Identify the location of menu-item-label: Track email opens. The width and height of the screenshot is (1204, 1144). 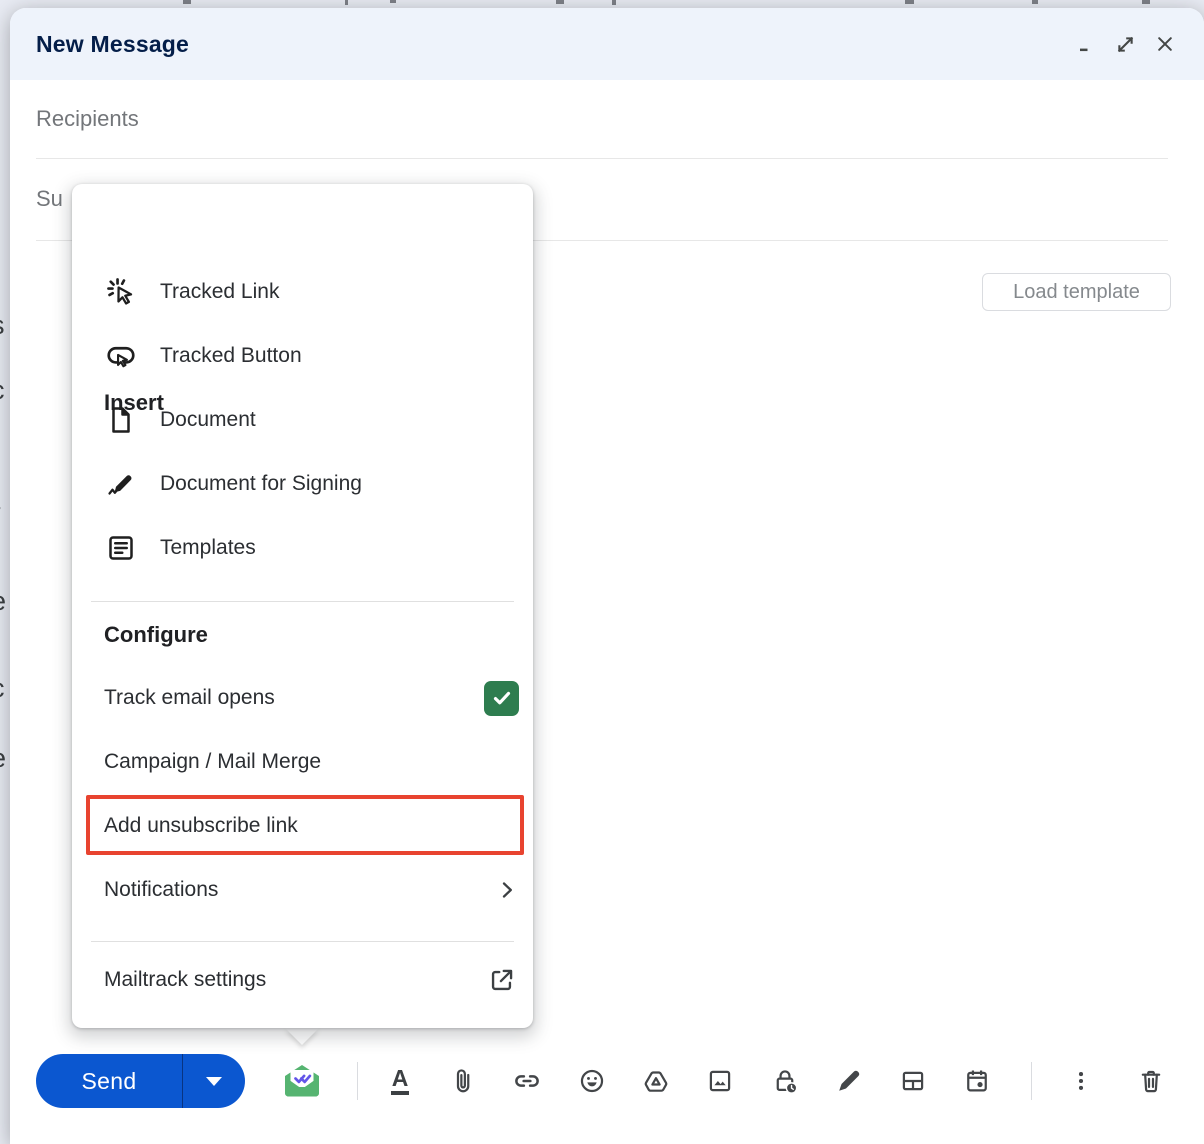
(189, 697).